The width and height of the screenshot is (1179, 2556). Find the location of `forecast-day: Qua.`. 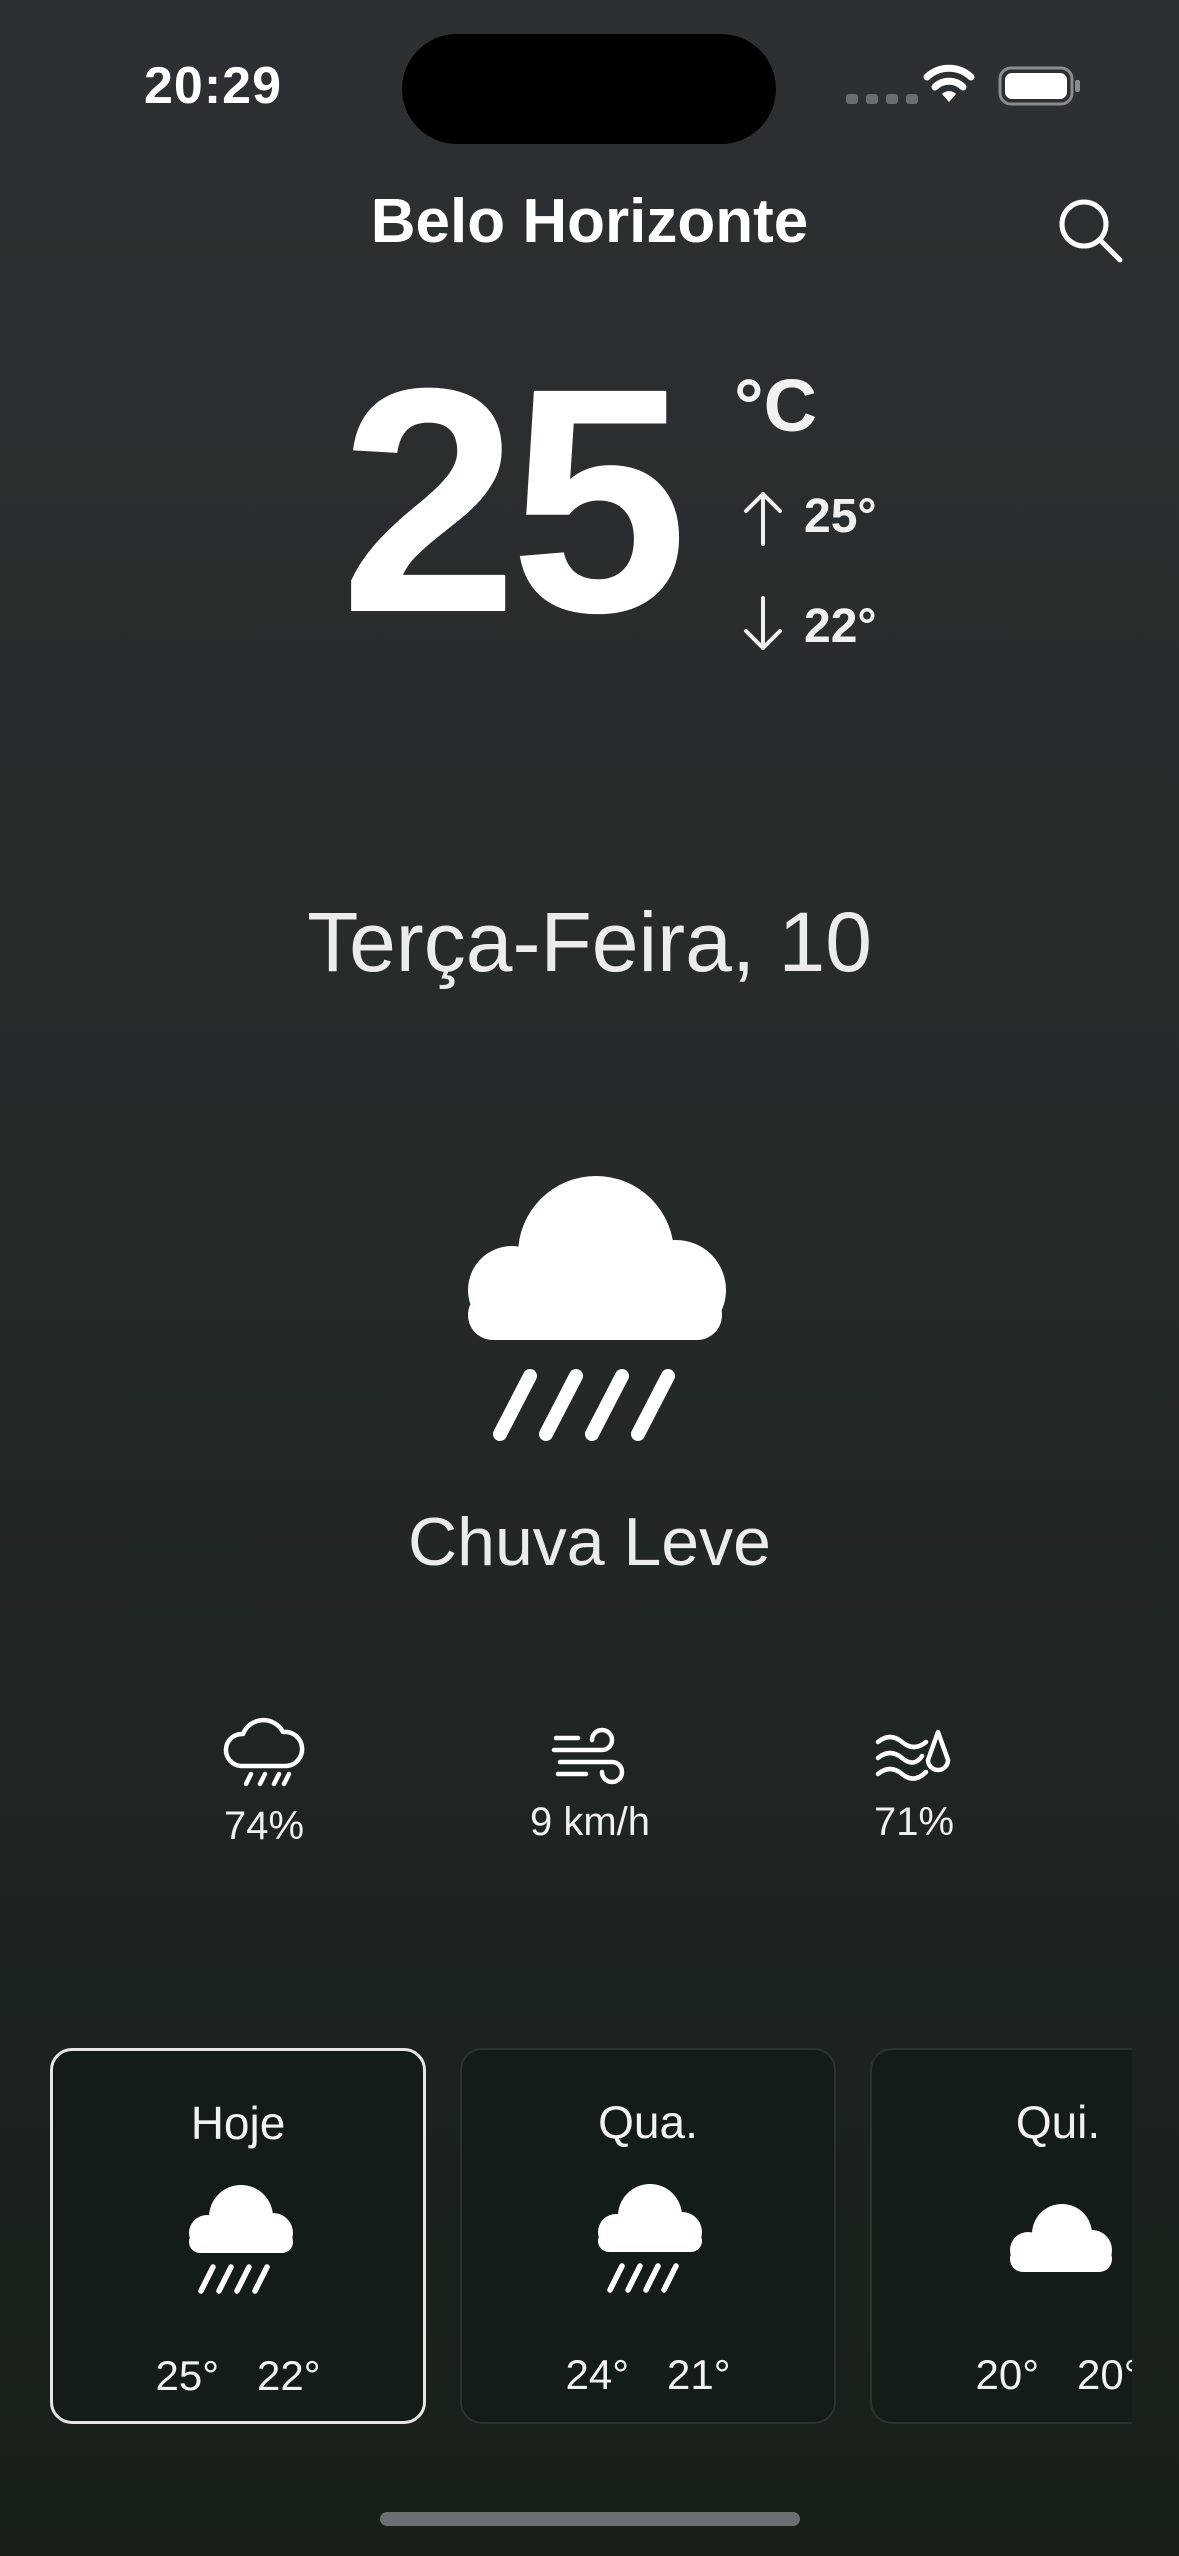

forecast-day: Qua. is located at coordinates (648, 2122).